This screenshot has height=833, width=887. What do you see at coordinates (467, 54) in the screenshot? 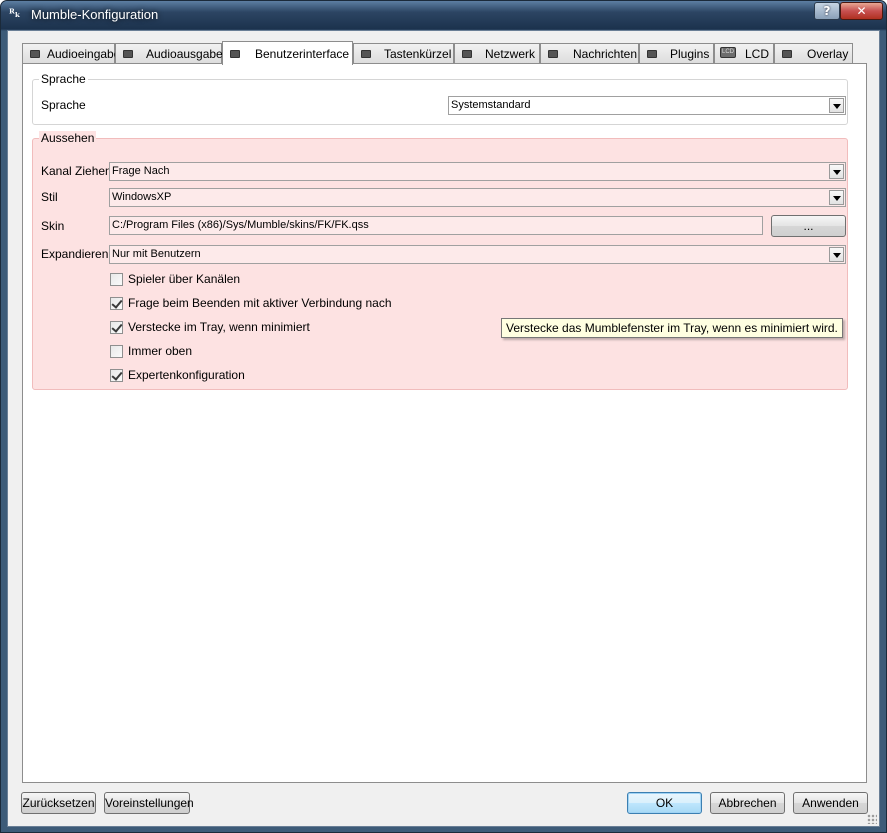
I see `network-icon` at bounding box center [467, 54].